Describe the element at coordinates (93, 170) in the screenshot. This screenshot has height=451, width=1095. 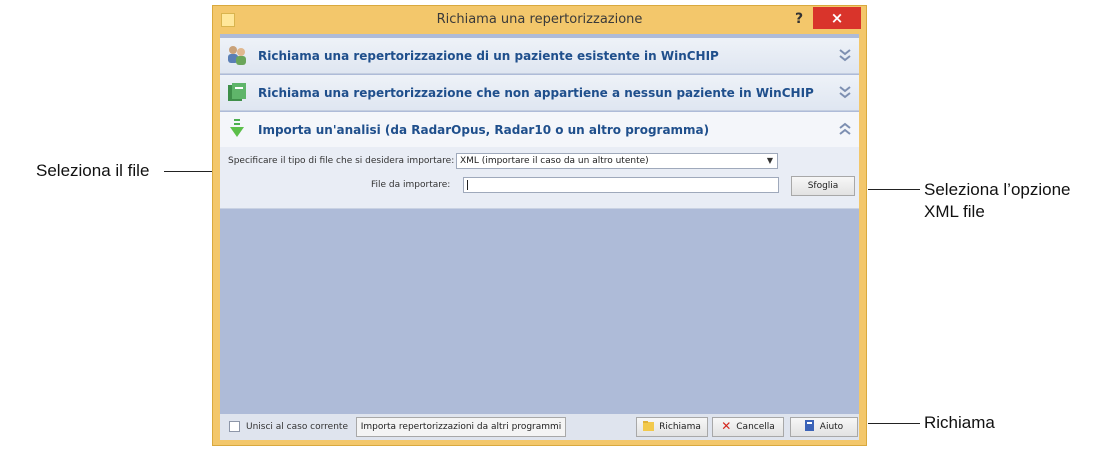
I see `annotation-select-file: Seleziona il file` at that location.